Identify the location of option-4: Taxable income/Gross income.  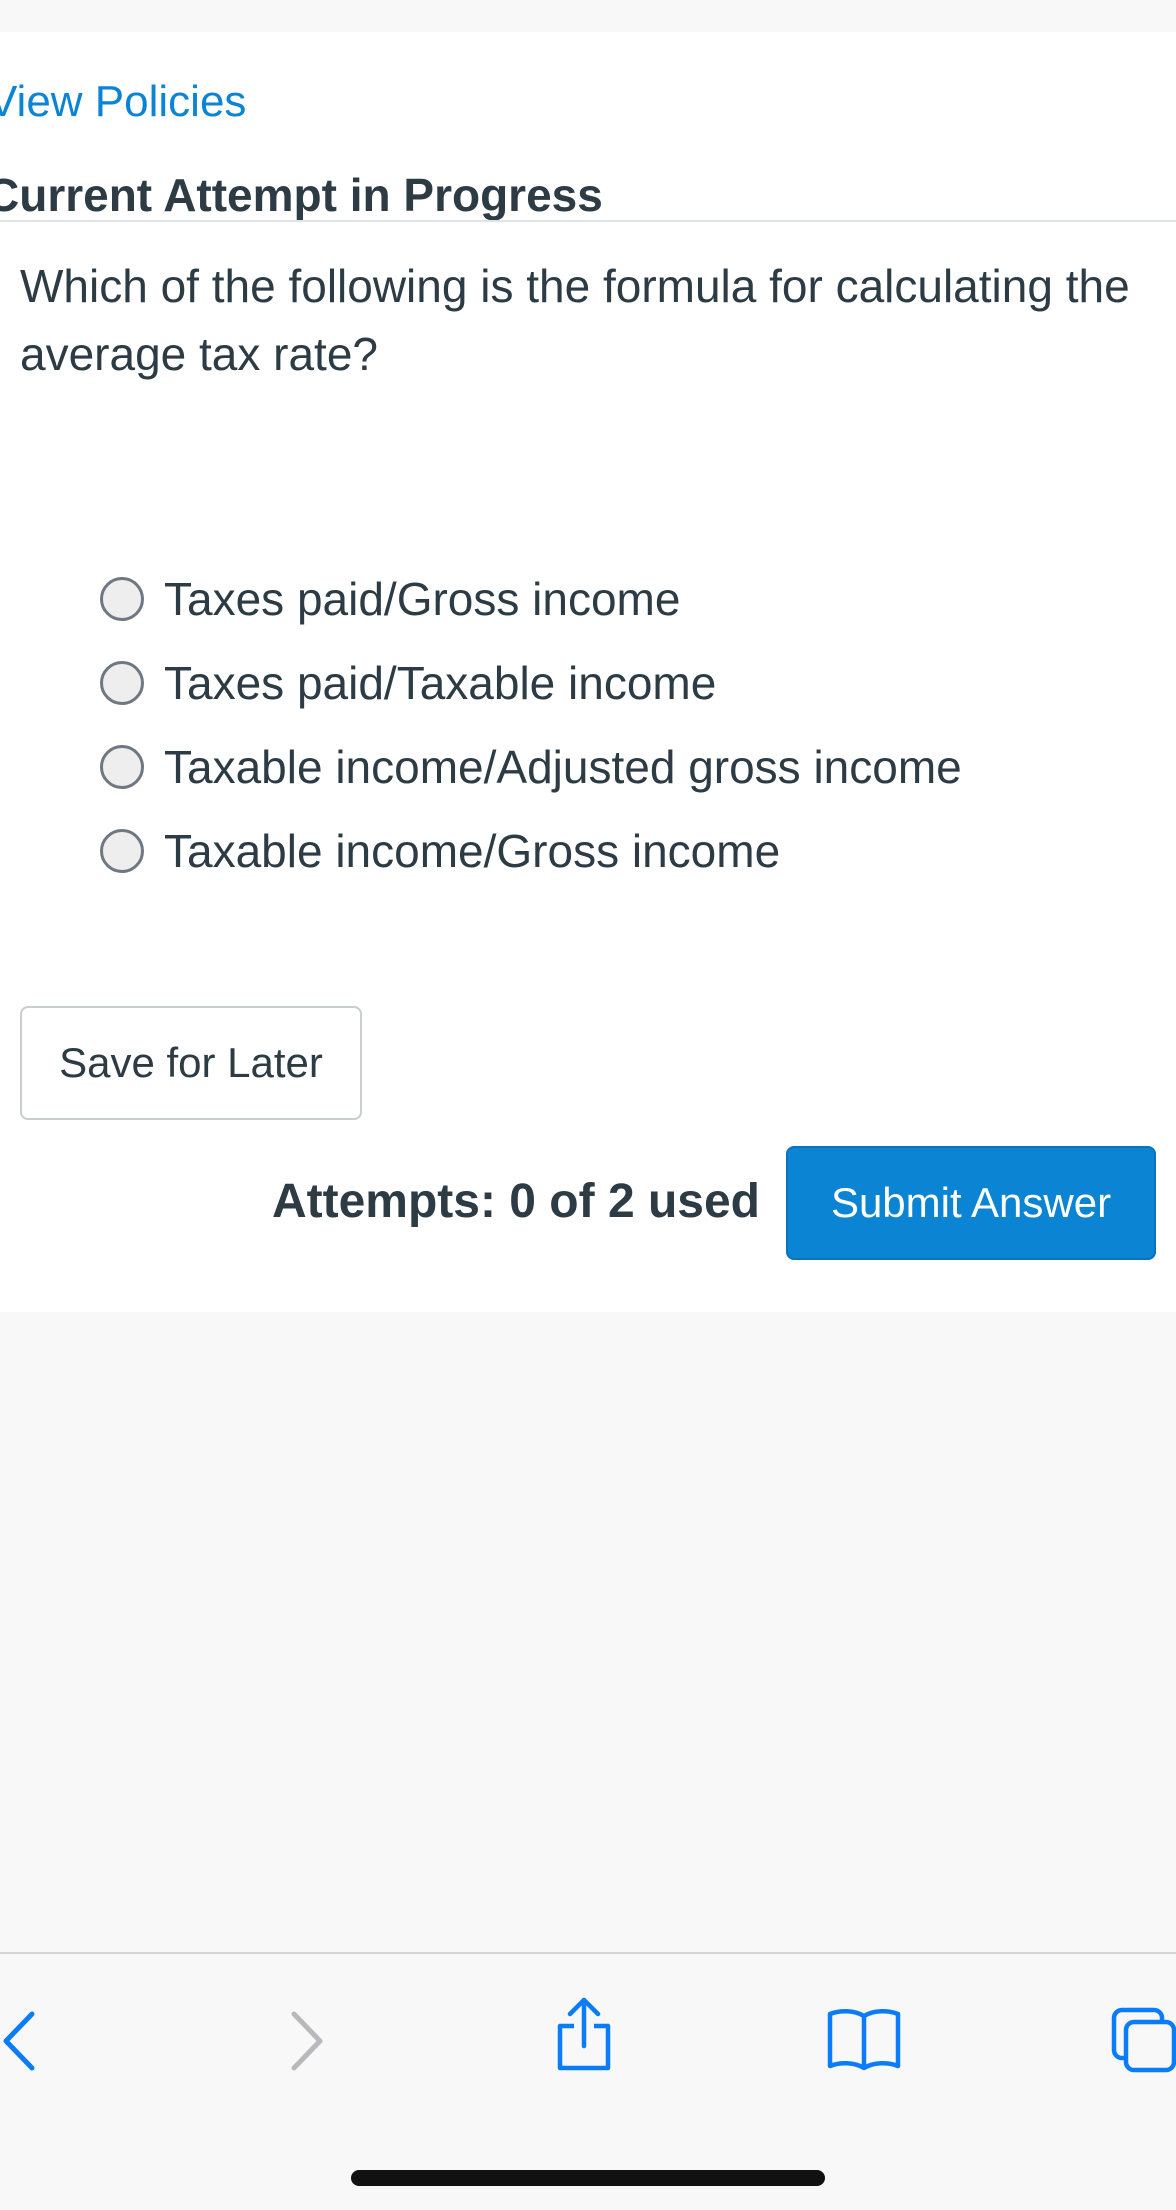
(531, 851).